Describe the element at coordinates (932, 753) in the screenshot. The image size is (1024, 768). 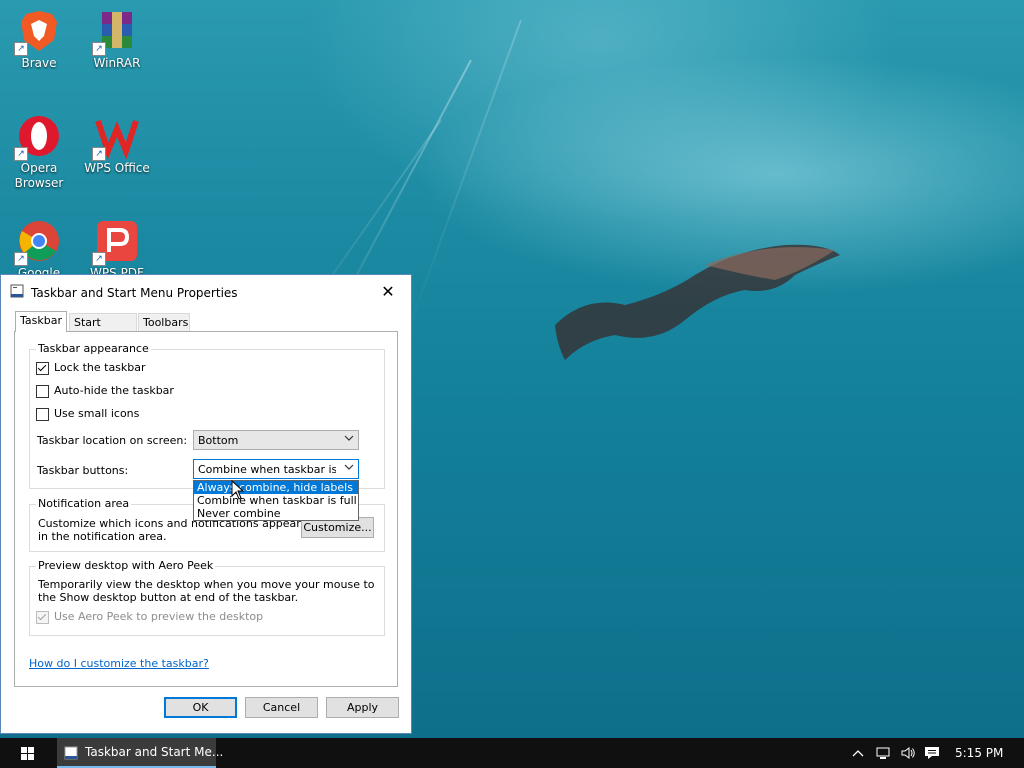
I see `action-center-icon` at that location.